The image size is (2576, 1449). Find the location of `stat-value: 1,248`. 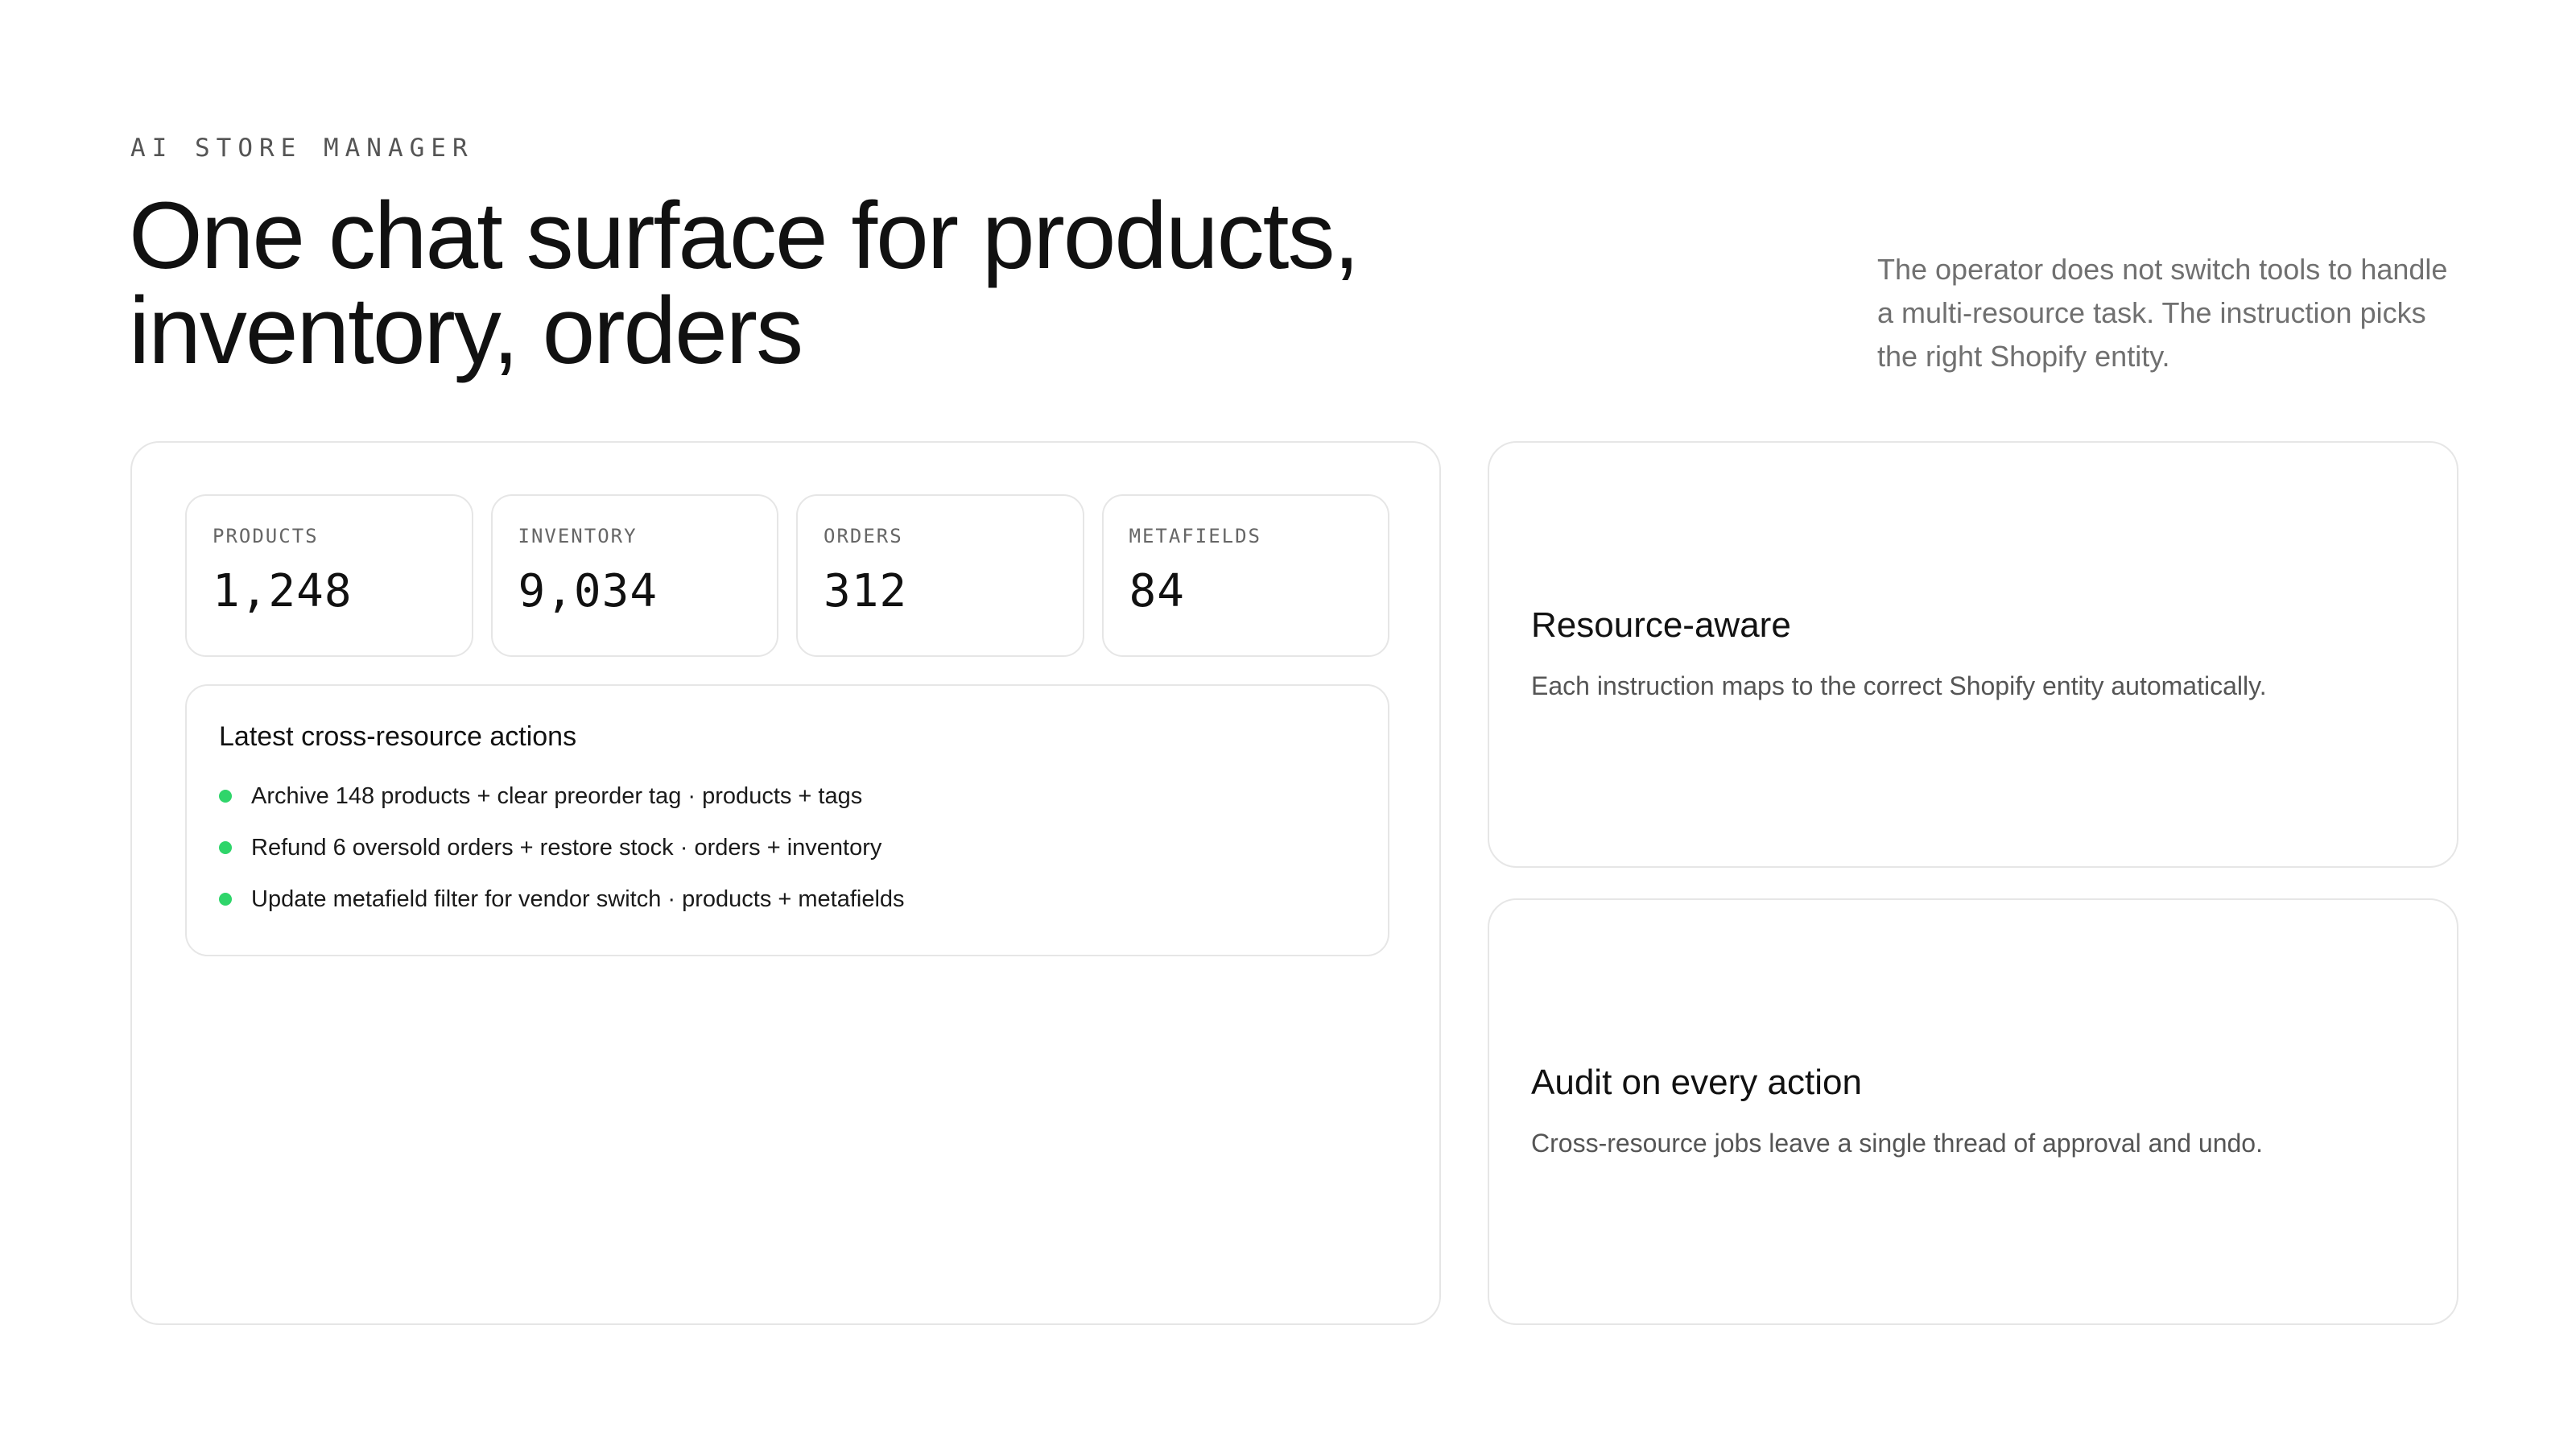

stat-value: 1,248 is located at coordinates (283, 591).